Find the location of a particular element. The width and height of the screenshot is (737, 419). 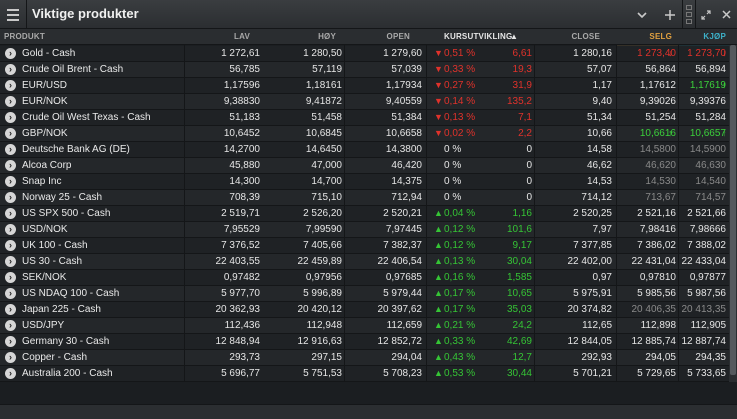

buy-price: 46,630 is located at coordinates (703, 165).